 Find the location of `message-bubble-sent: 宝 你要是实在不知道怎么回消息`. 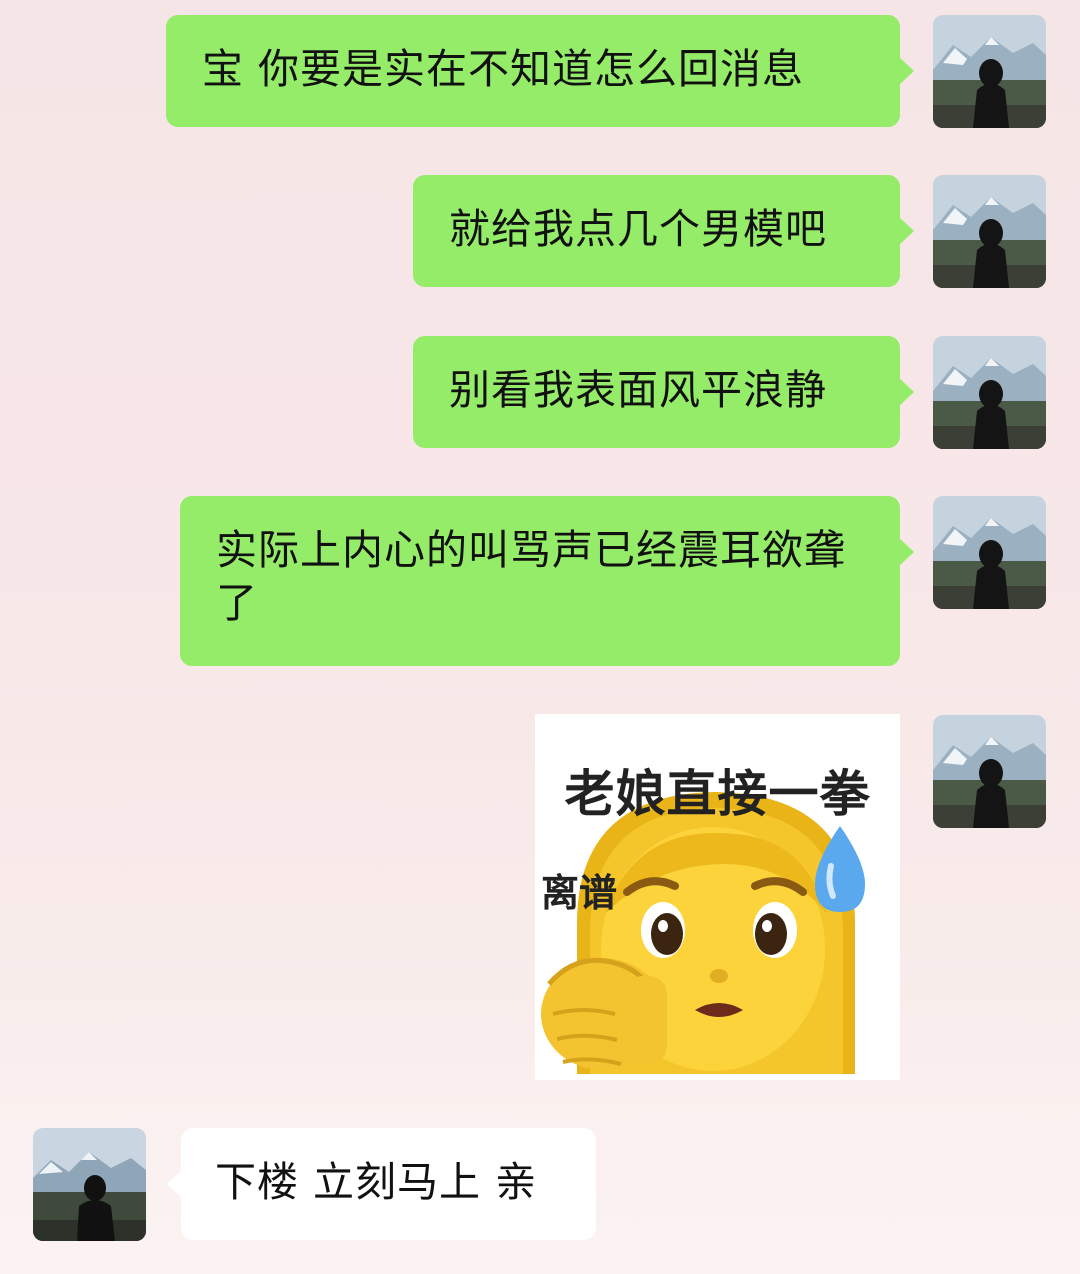

message-bubble-sent: 宝 你要是实在不知道怎么回消息 is located at coordinates (540, 71).